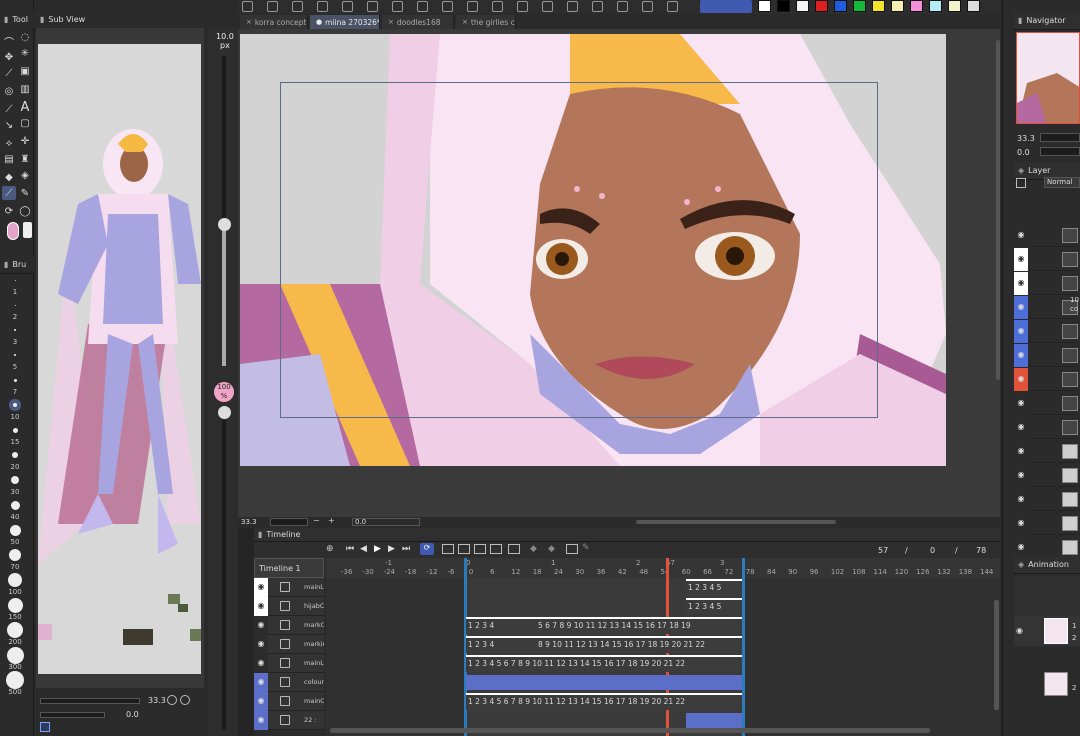 This screenshot has width=1080, height=736. What do you see at coordinates (272, 6) in the screenshot?
I see `new-icon` at bounding box center [272, 6].